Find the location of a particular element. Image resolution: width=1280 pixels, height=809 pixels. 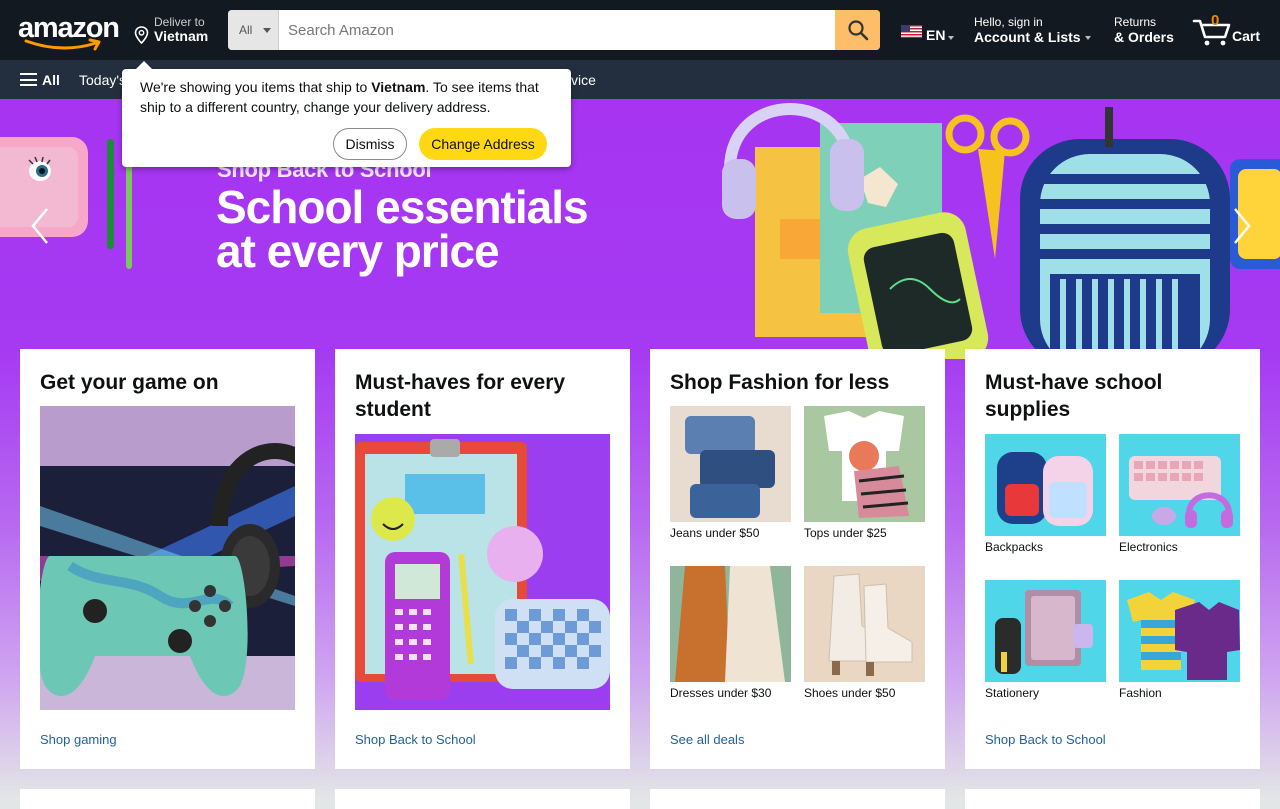

returns-orders: Returns & Orders is located at coordinates (1144, 30).